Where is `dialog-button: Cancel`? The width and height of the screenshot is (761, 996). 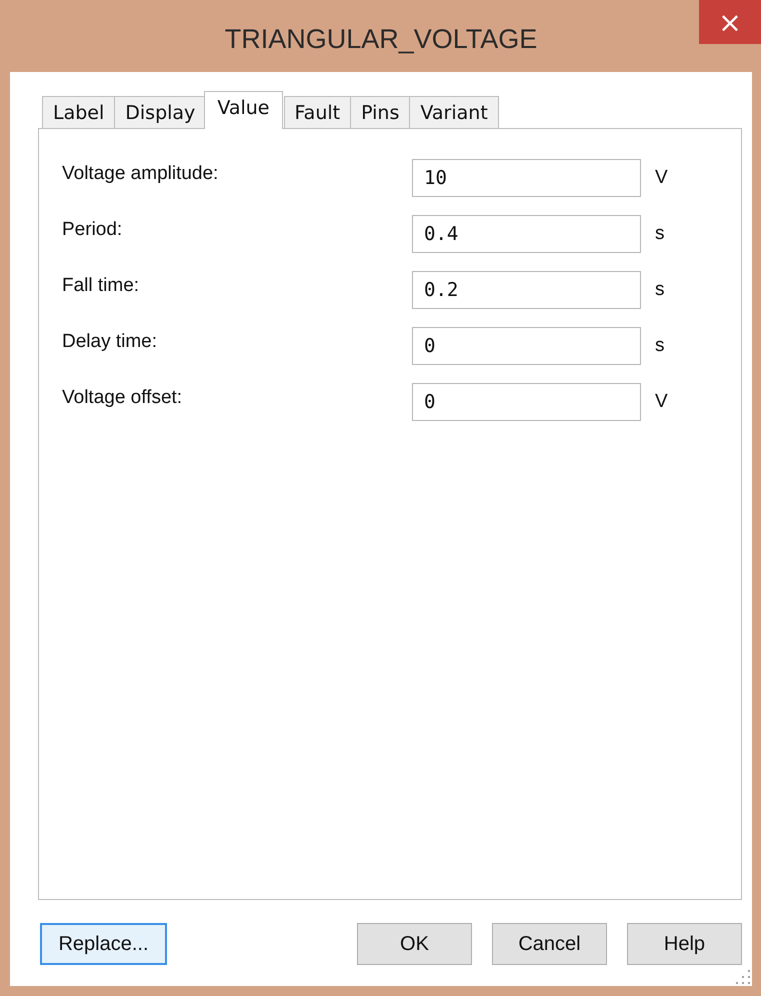 dialog-button: Cancel is located at coordinates (549, 944).